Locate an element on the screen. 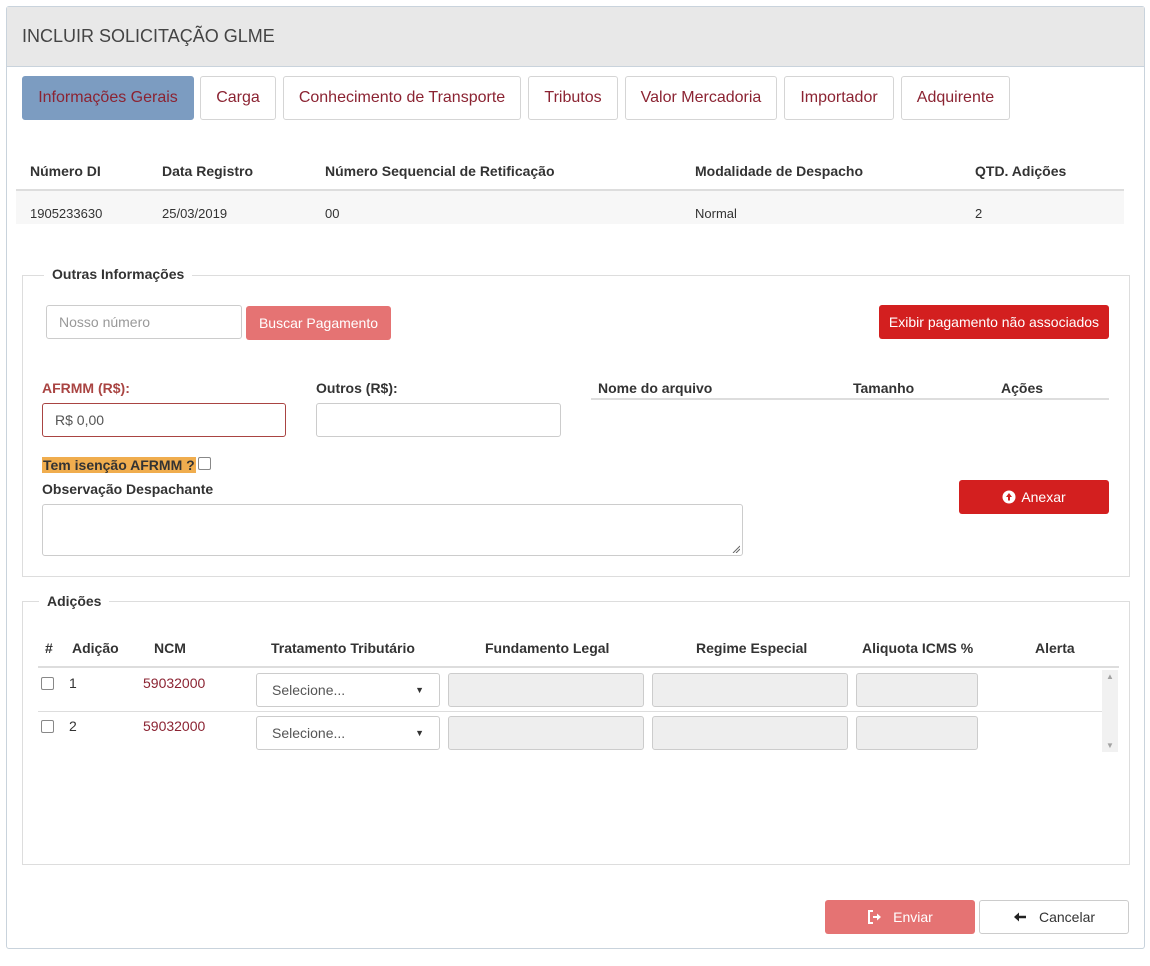 This screenshot has width=1150, height=966. outros-input is located at coordinates (438, 420).